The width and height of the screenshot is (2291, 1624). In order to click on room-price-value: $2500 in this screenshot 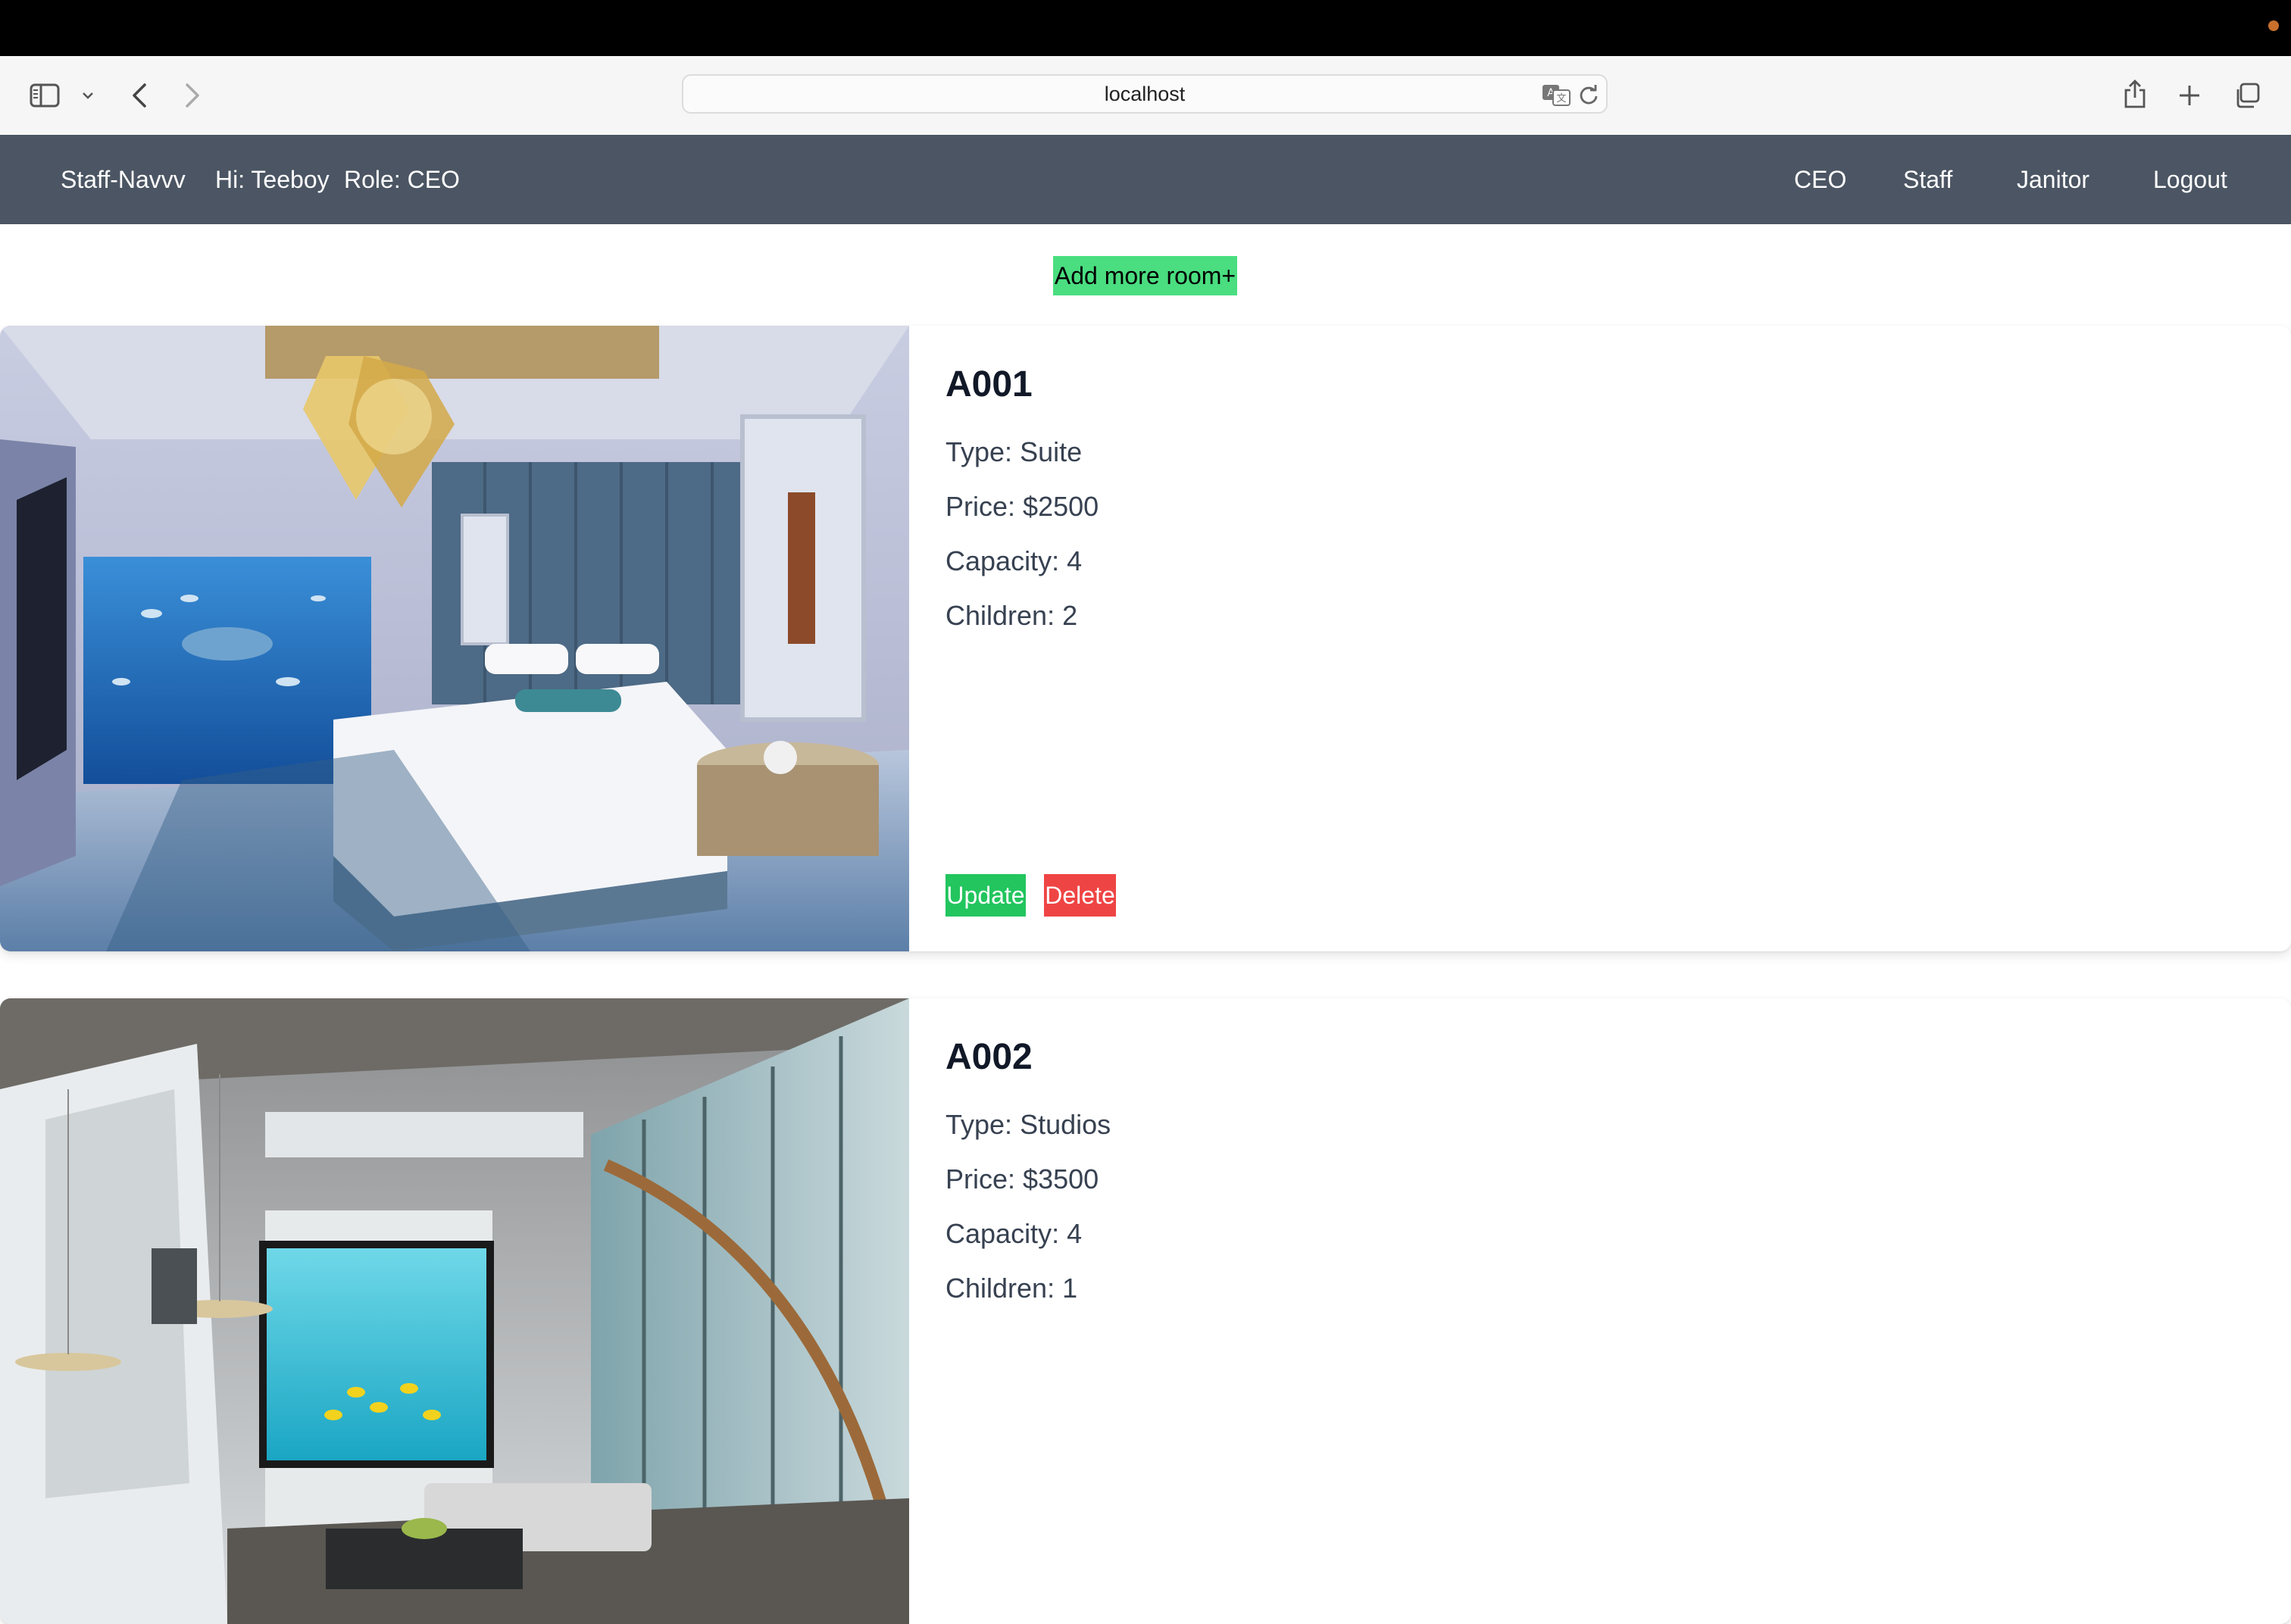, I will do `click(1061, 506)`.